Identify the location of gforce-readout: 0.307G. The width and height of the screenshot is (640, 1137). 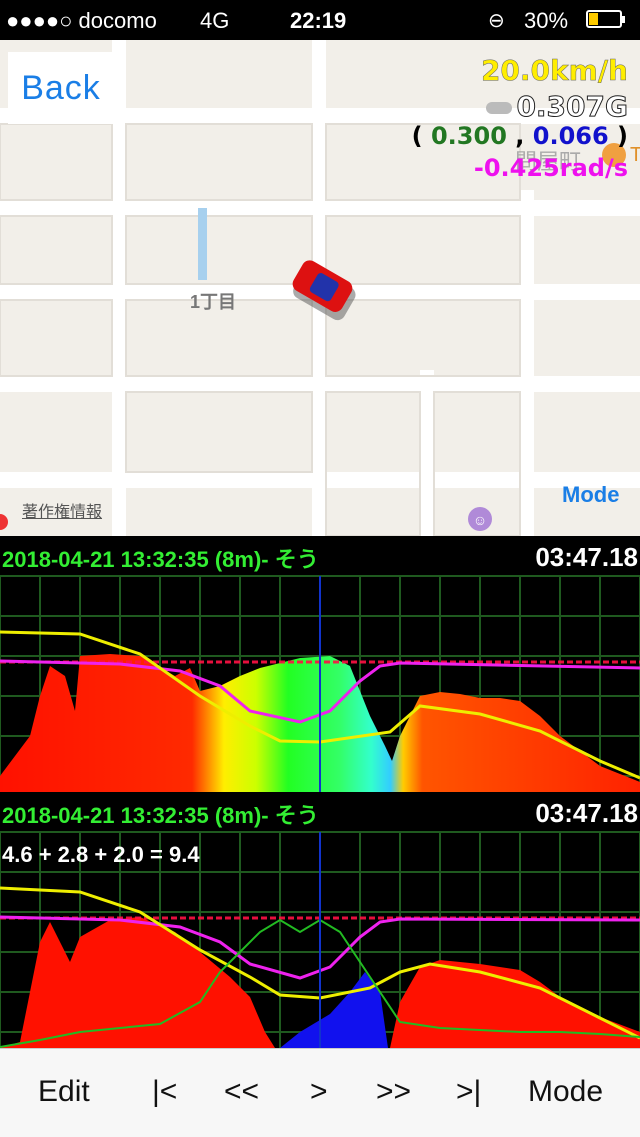
(557, 107).